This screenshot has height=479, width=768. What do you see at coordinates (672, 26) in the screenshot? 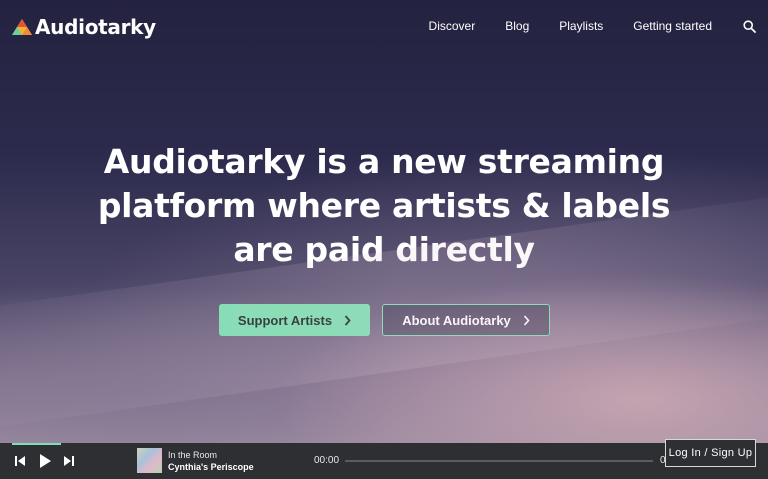
I see `nav-getting-started: Getting started` at bounding box center [672, 26].